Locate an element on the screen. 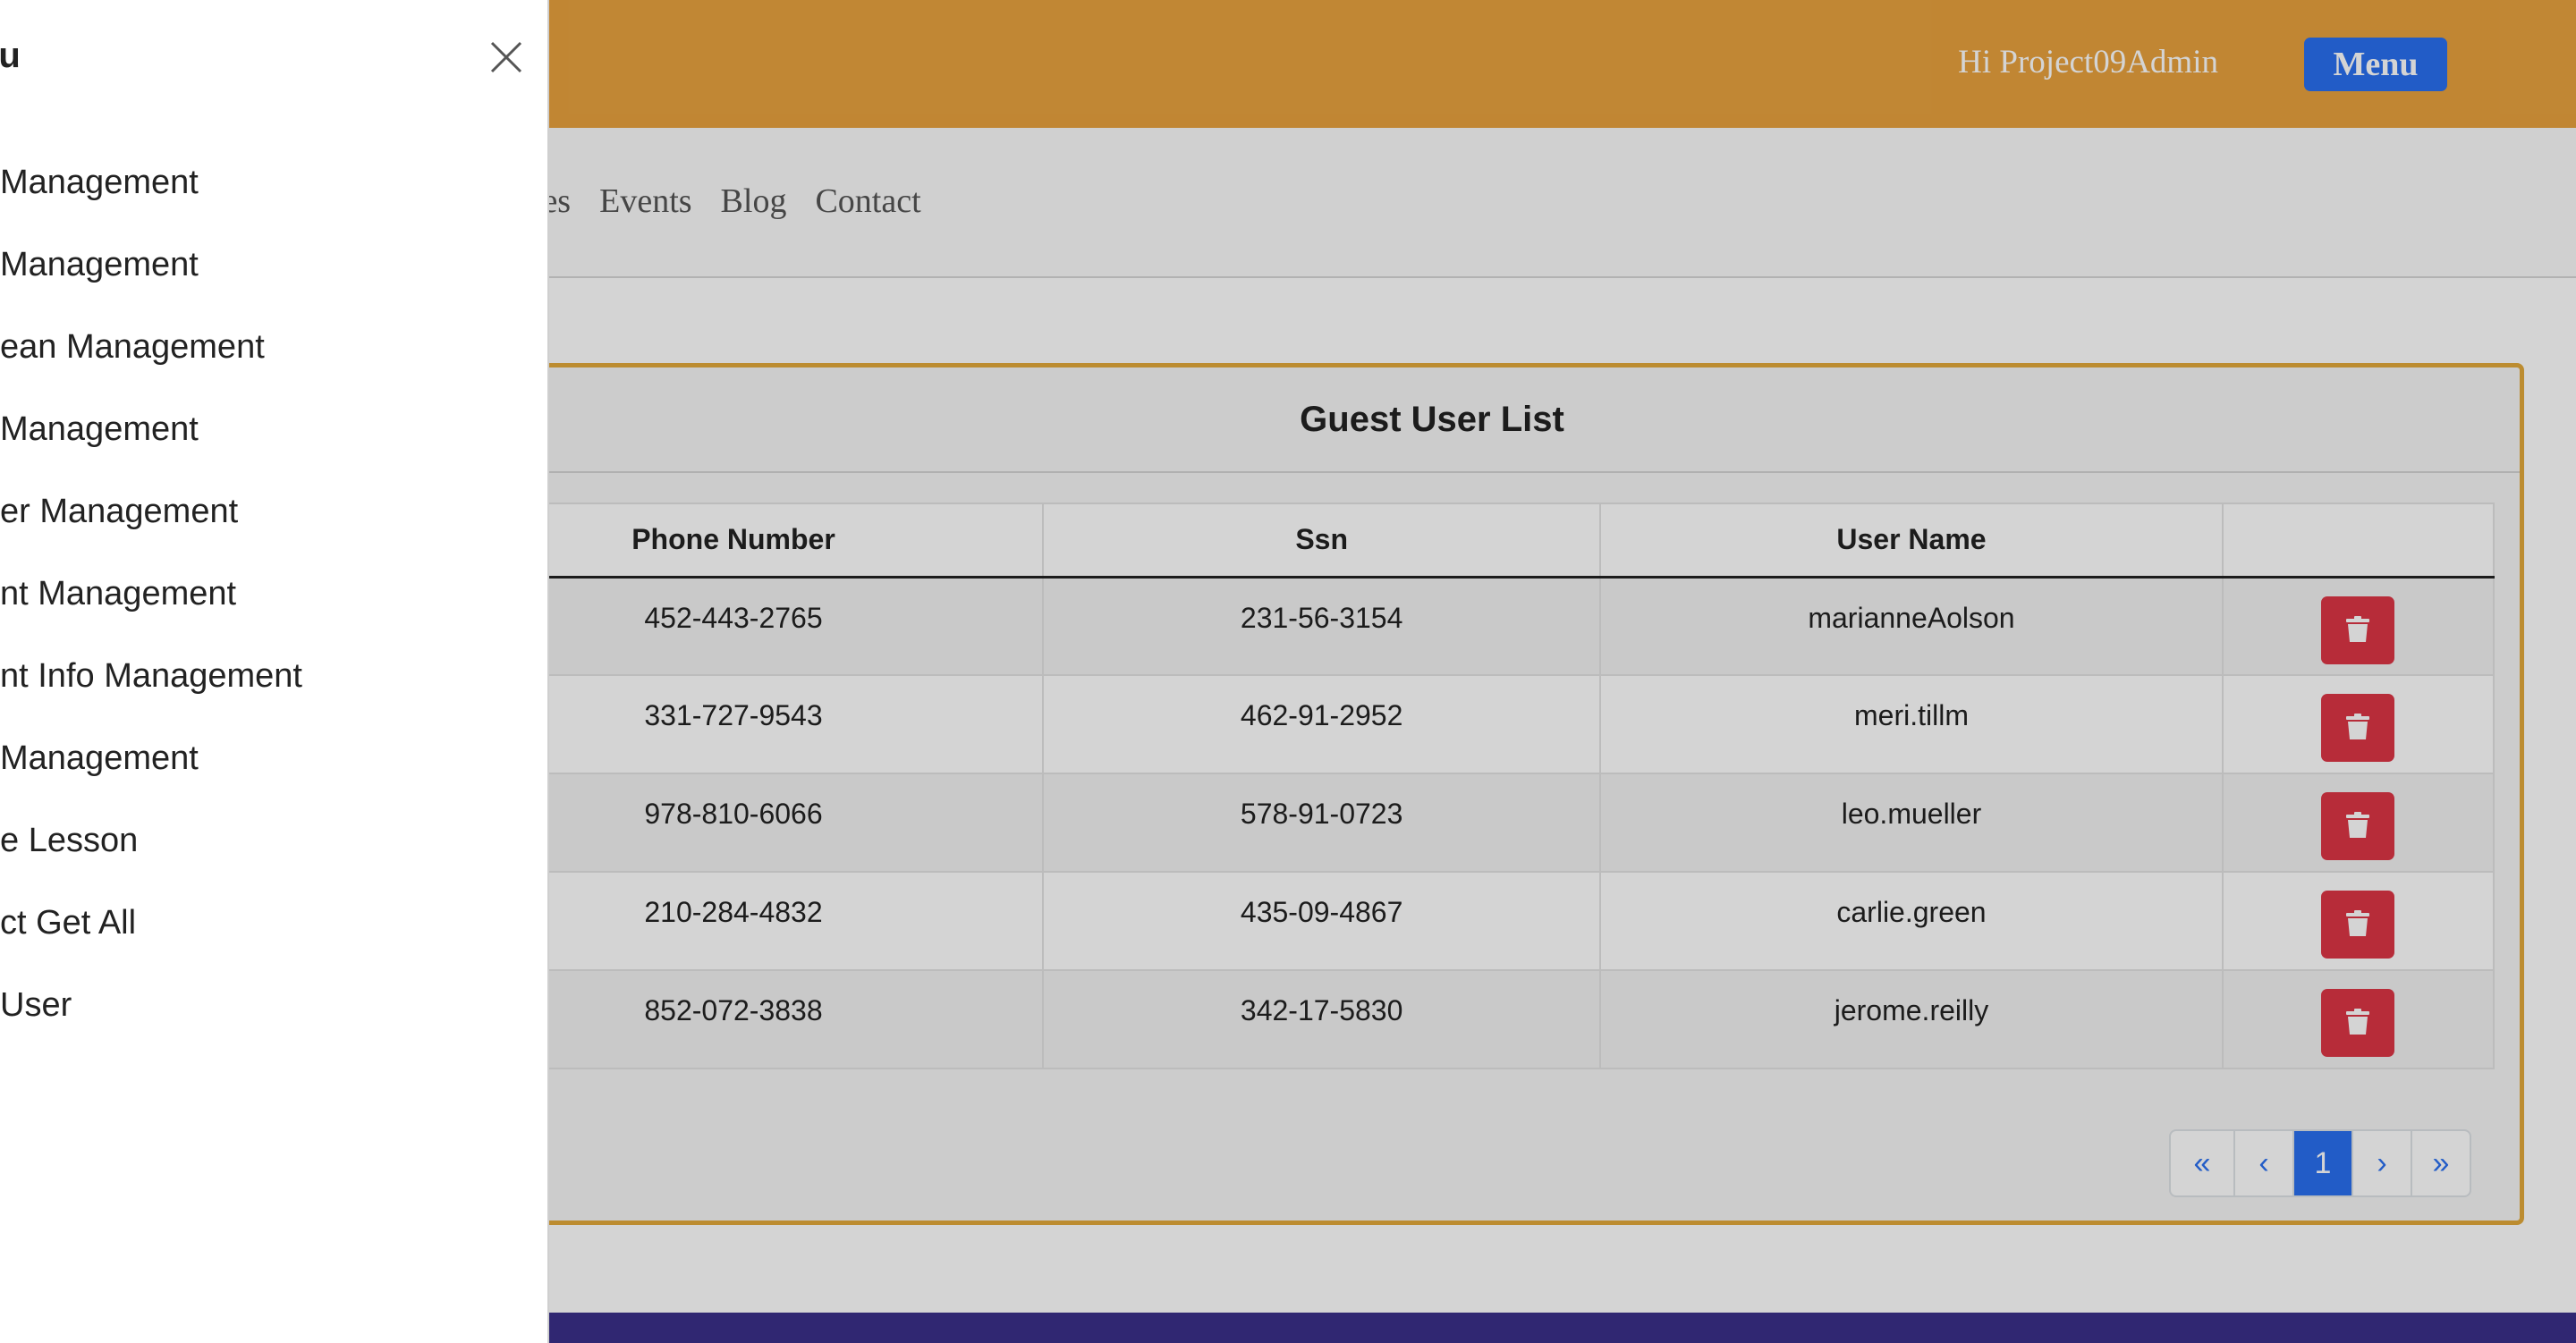  menu-item: ean Management is located at coordinates (151, 363).